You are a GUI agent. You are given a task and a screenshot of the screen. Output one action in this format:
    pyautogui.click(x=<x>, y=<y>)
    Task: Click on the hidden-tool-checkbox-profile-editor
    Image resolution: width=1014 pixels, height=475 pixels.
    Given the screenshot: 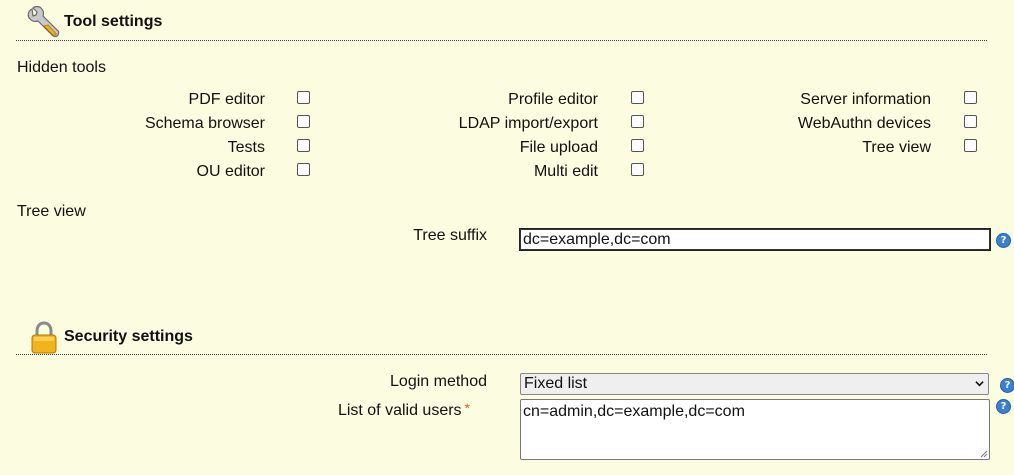 What is the action you would take?
    pyautogui.click(x=637, y=97)
    